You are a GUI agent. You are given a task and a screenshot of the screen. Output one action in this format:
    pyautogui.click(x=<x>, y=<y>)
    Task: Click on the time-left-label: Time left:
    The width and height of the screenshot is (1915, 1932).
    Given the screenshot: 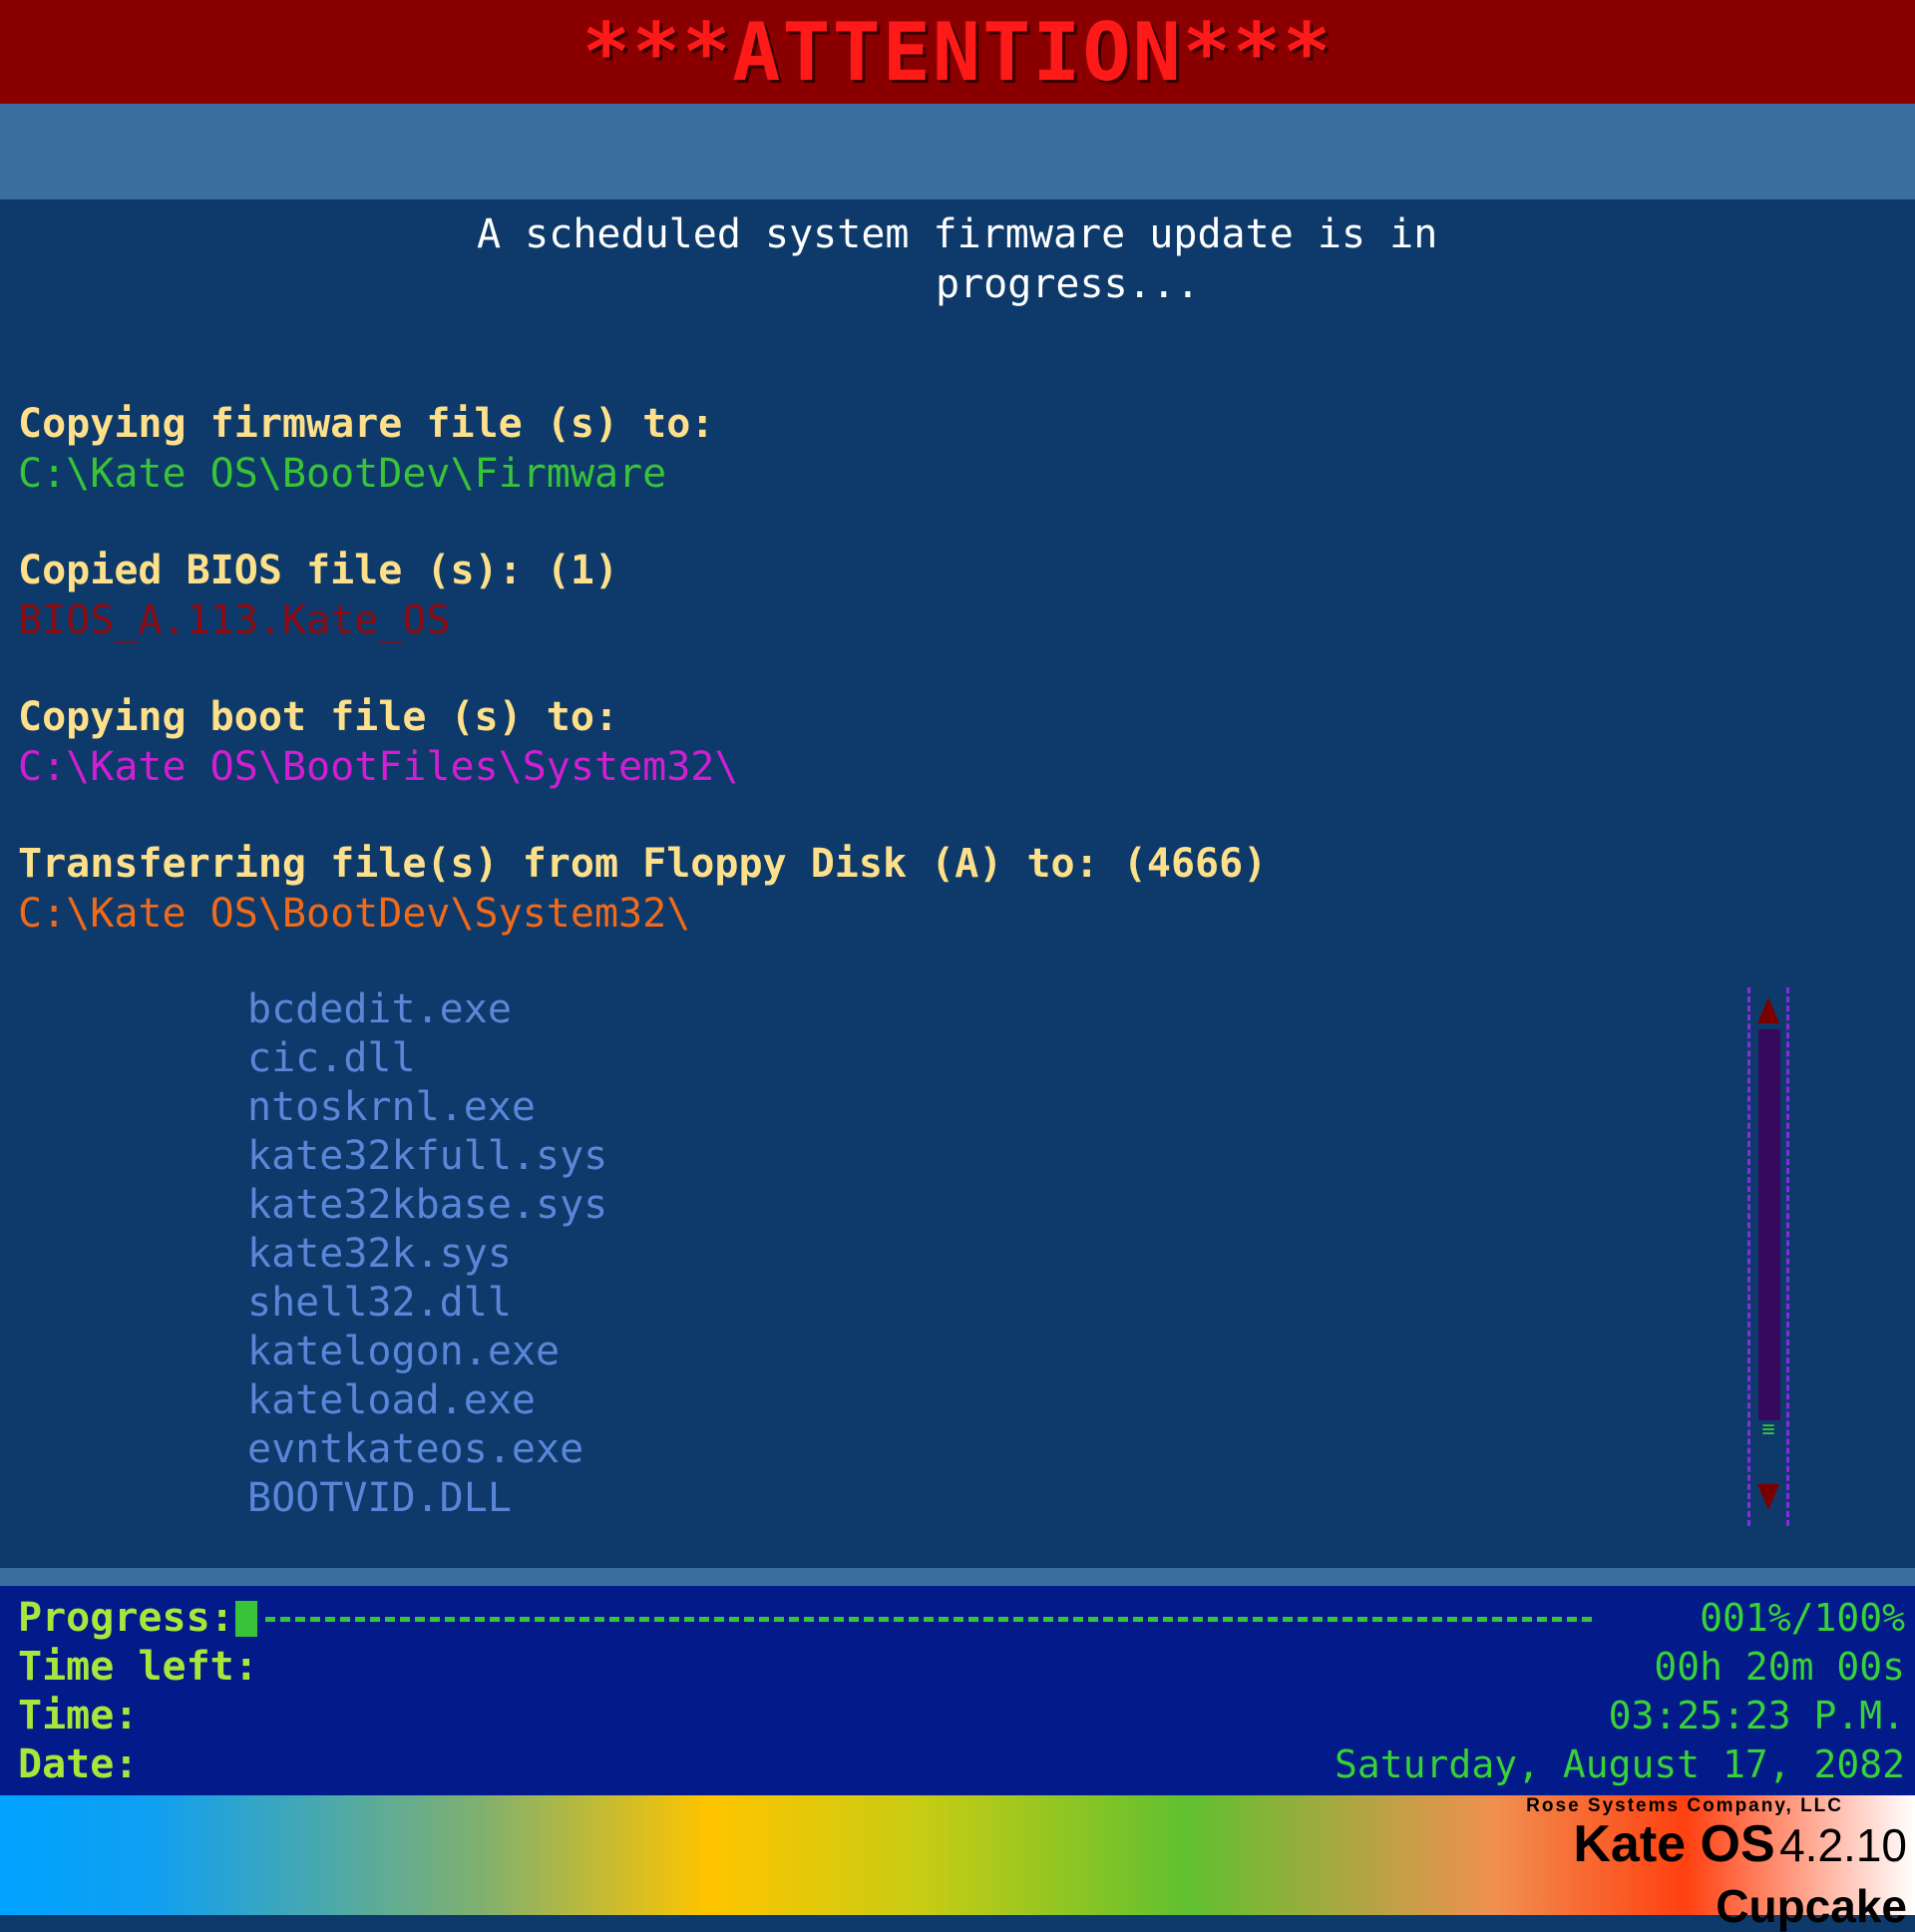 What is the action you would take?
    pyautogui.click(x=138, y=1667)
    